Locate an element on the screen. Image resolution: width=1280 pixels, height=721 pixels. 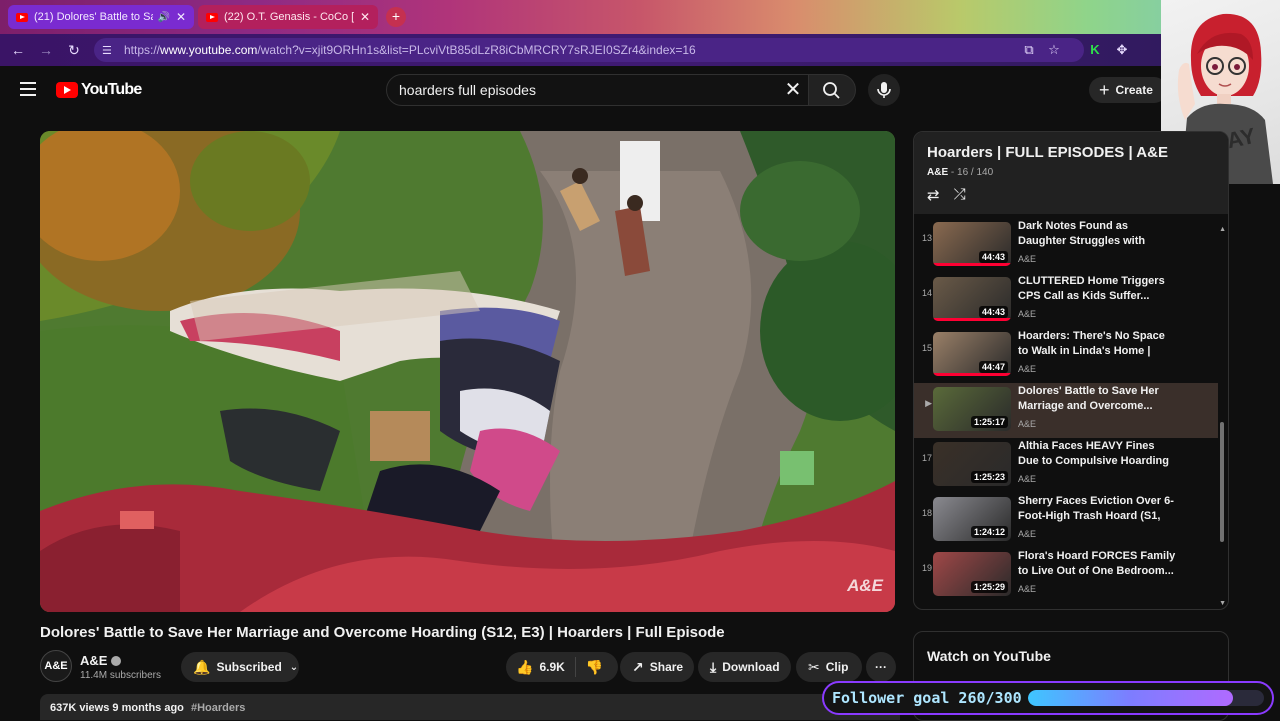
kick-extension-icon: K is located at coordinates (1095, 50).